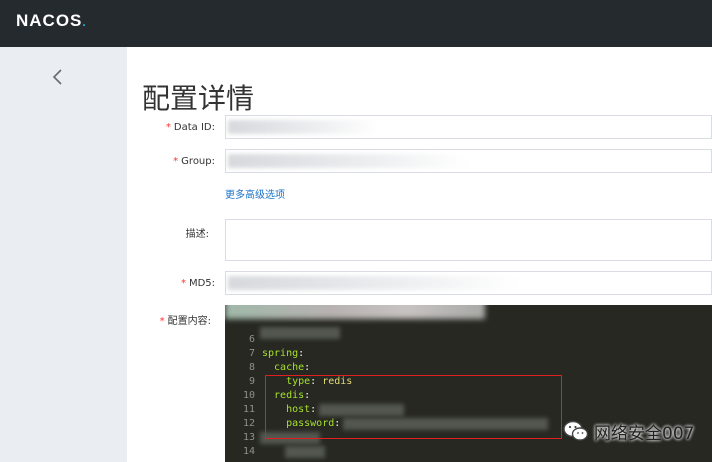  What do you see at coordinates (248, 437) in the screenshot?
I see `line-number: 13` at bounding box center [248, 437].